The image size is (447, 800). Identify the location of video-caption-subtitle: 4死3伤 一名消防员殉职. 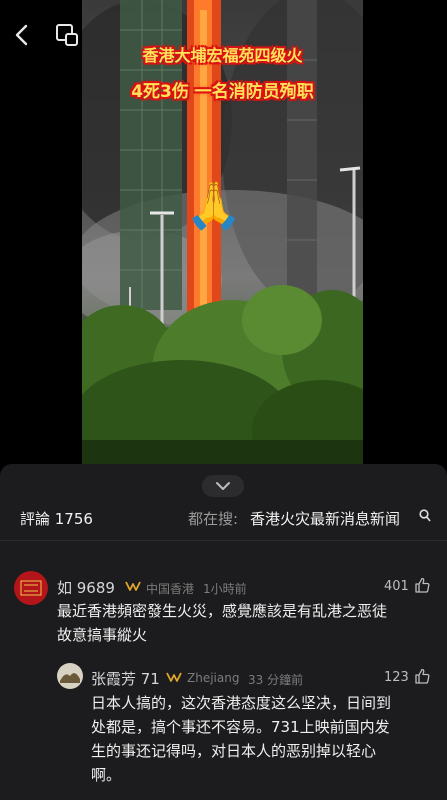
(222, 92).